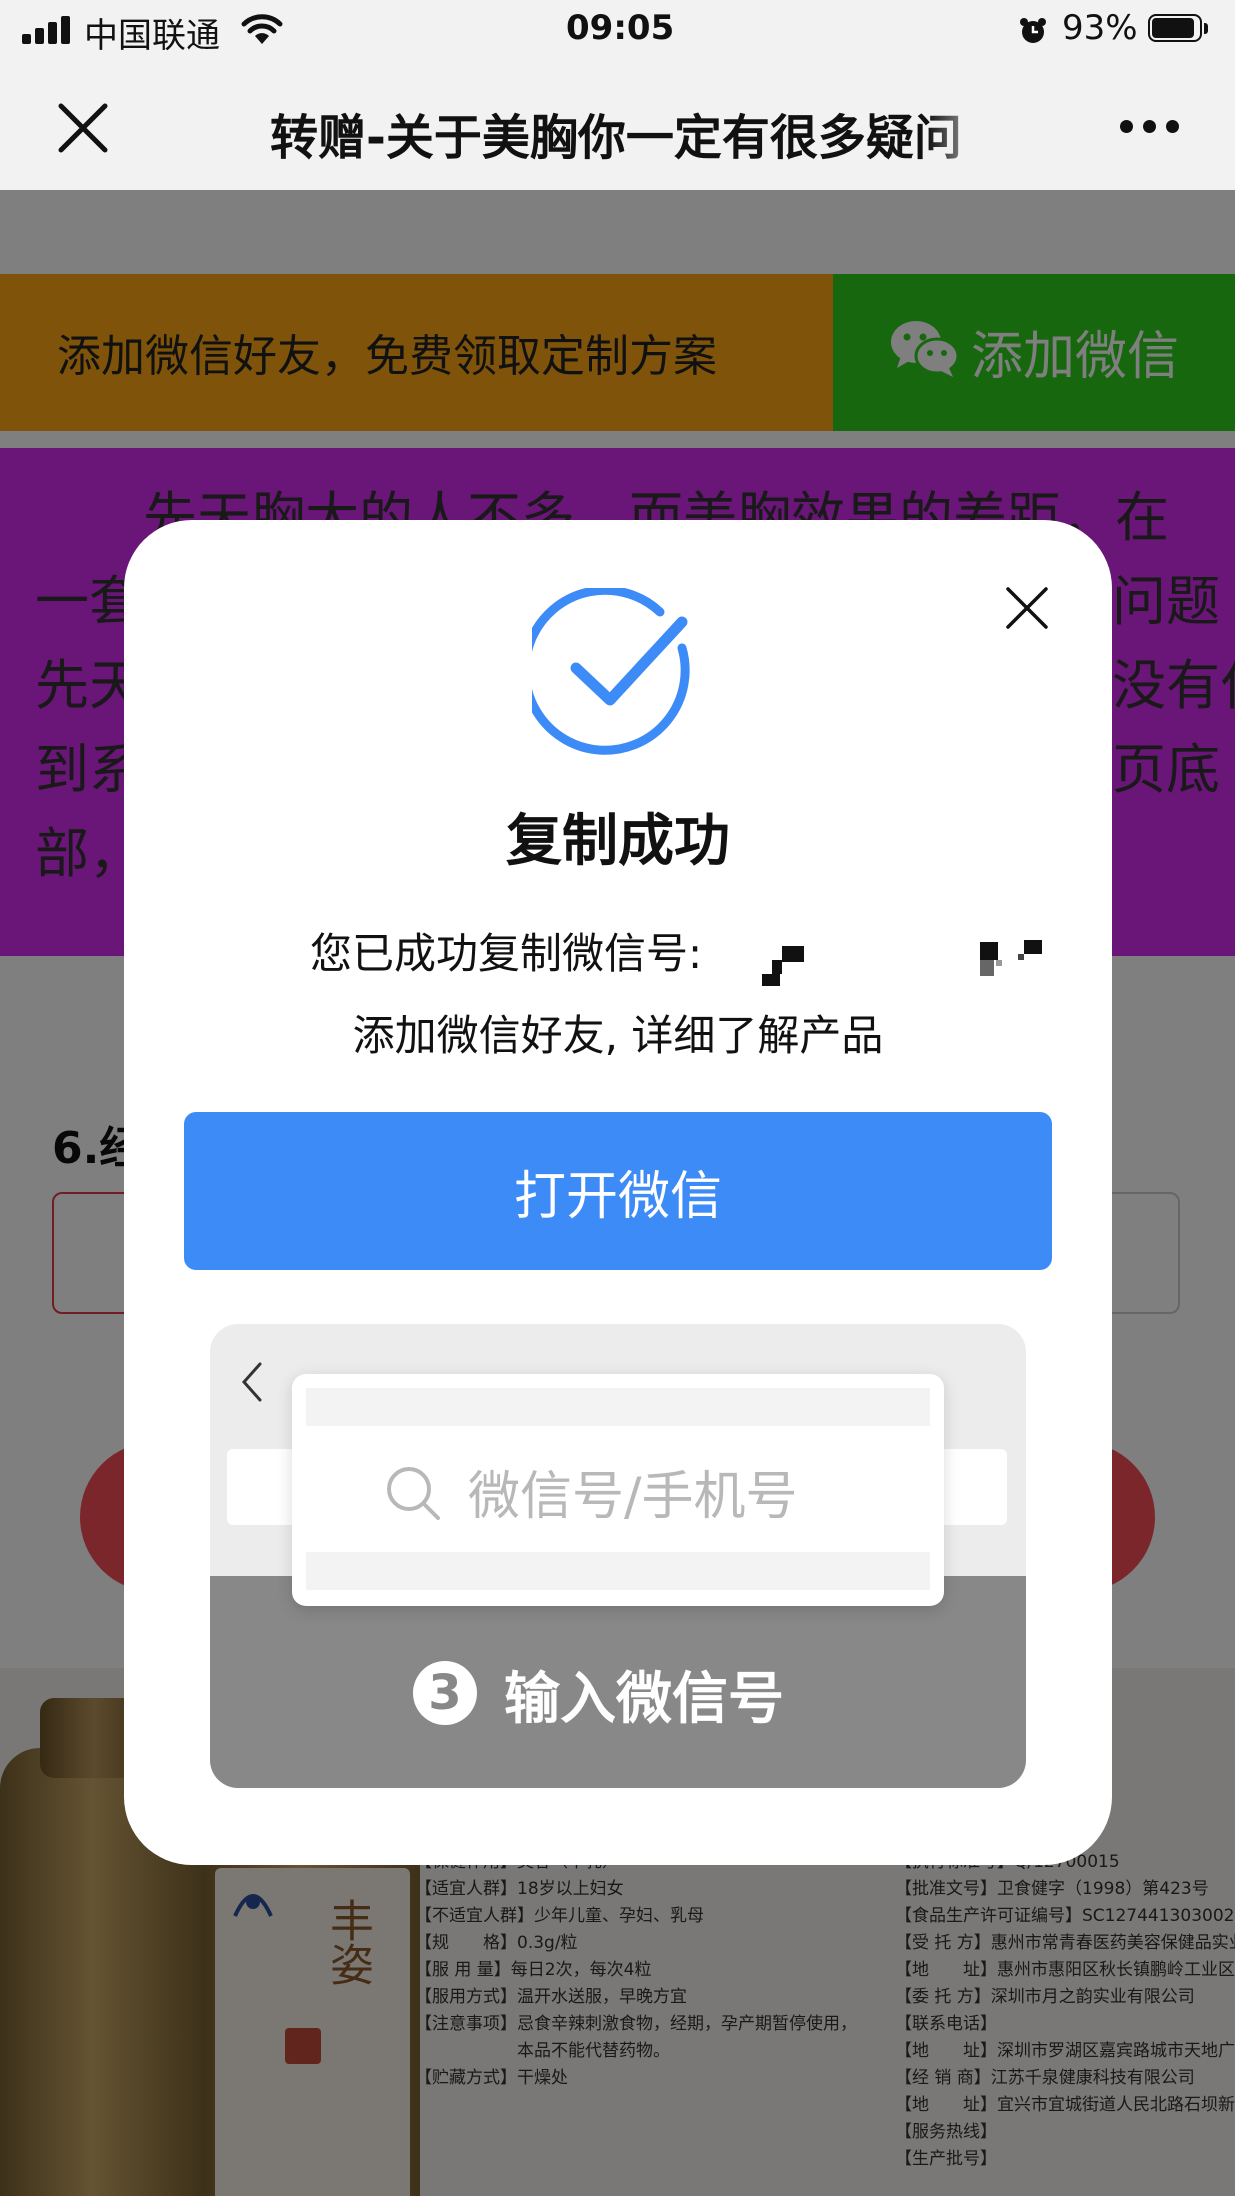 This screenshot has width=1235, height=2196. Describe the element at coordinates (633, 1497) in the screenshot. I see `search-placeholder: 微信号/手机号` at that location.